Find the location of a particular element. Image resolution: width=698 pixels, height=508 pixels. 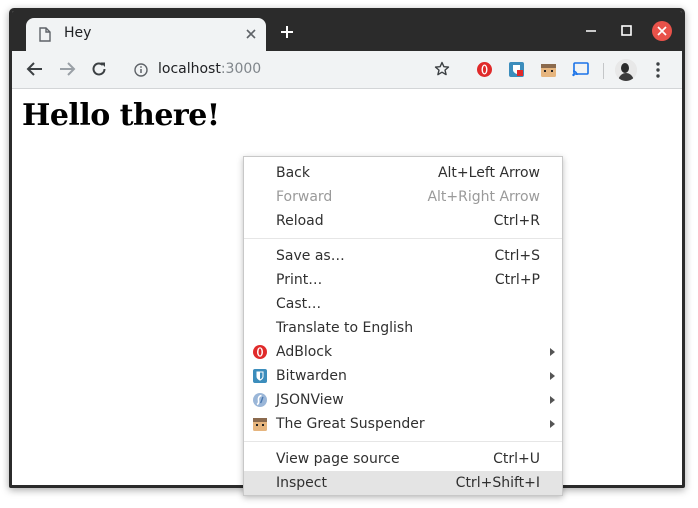

jsonview-icon is located at coordinates (260, 400).